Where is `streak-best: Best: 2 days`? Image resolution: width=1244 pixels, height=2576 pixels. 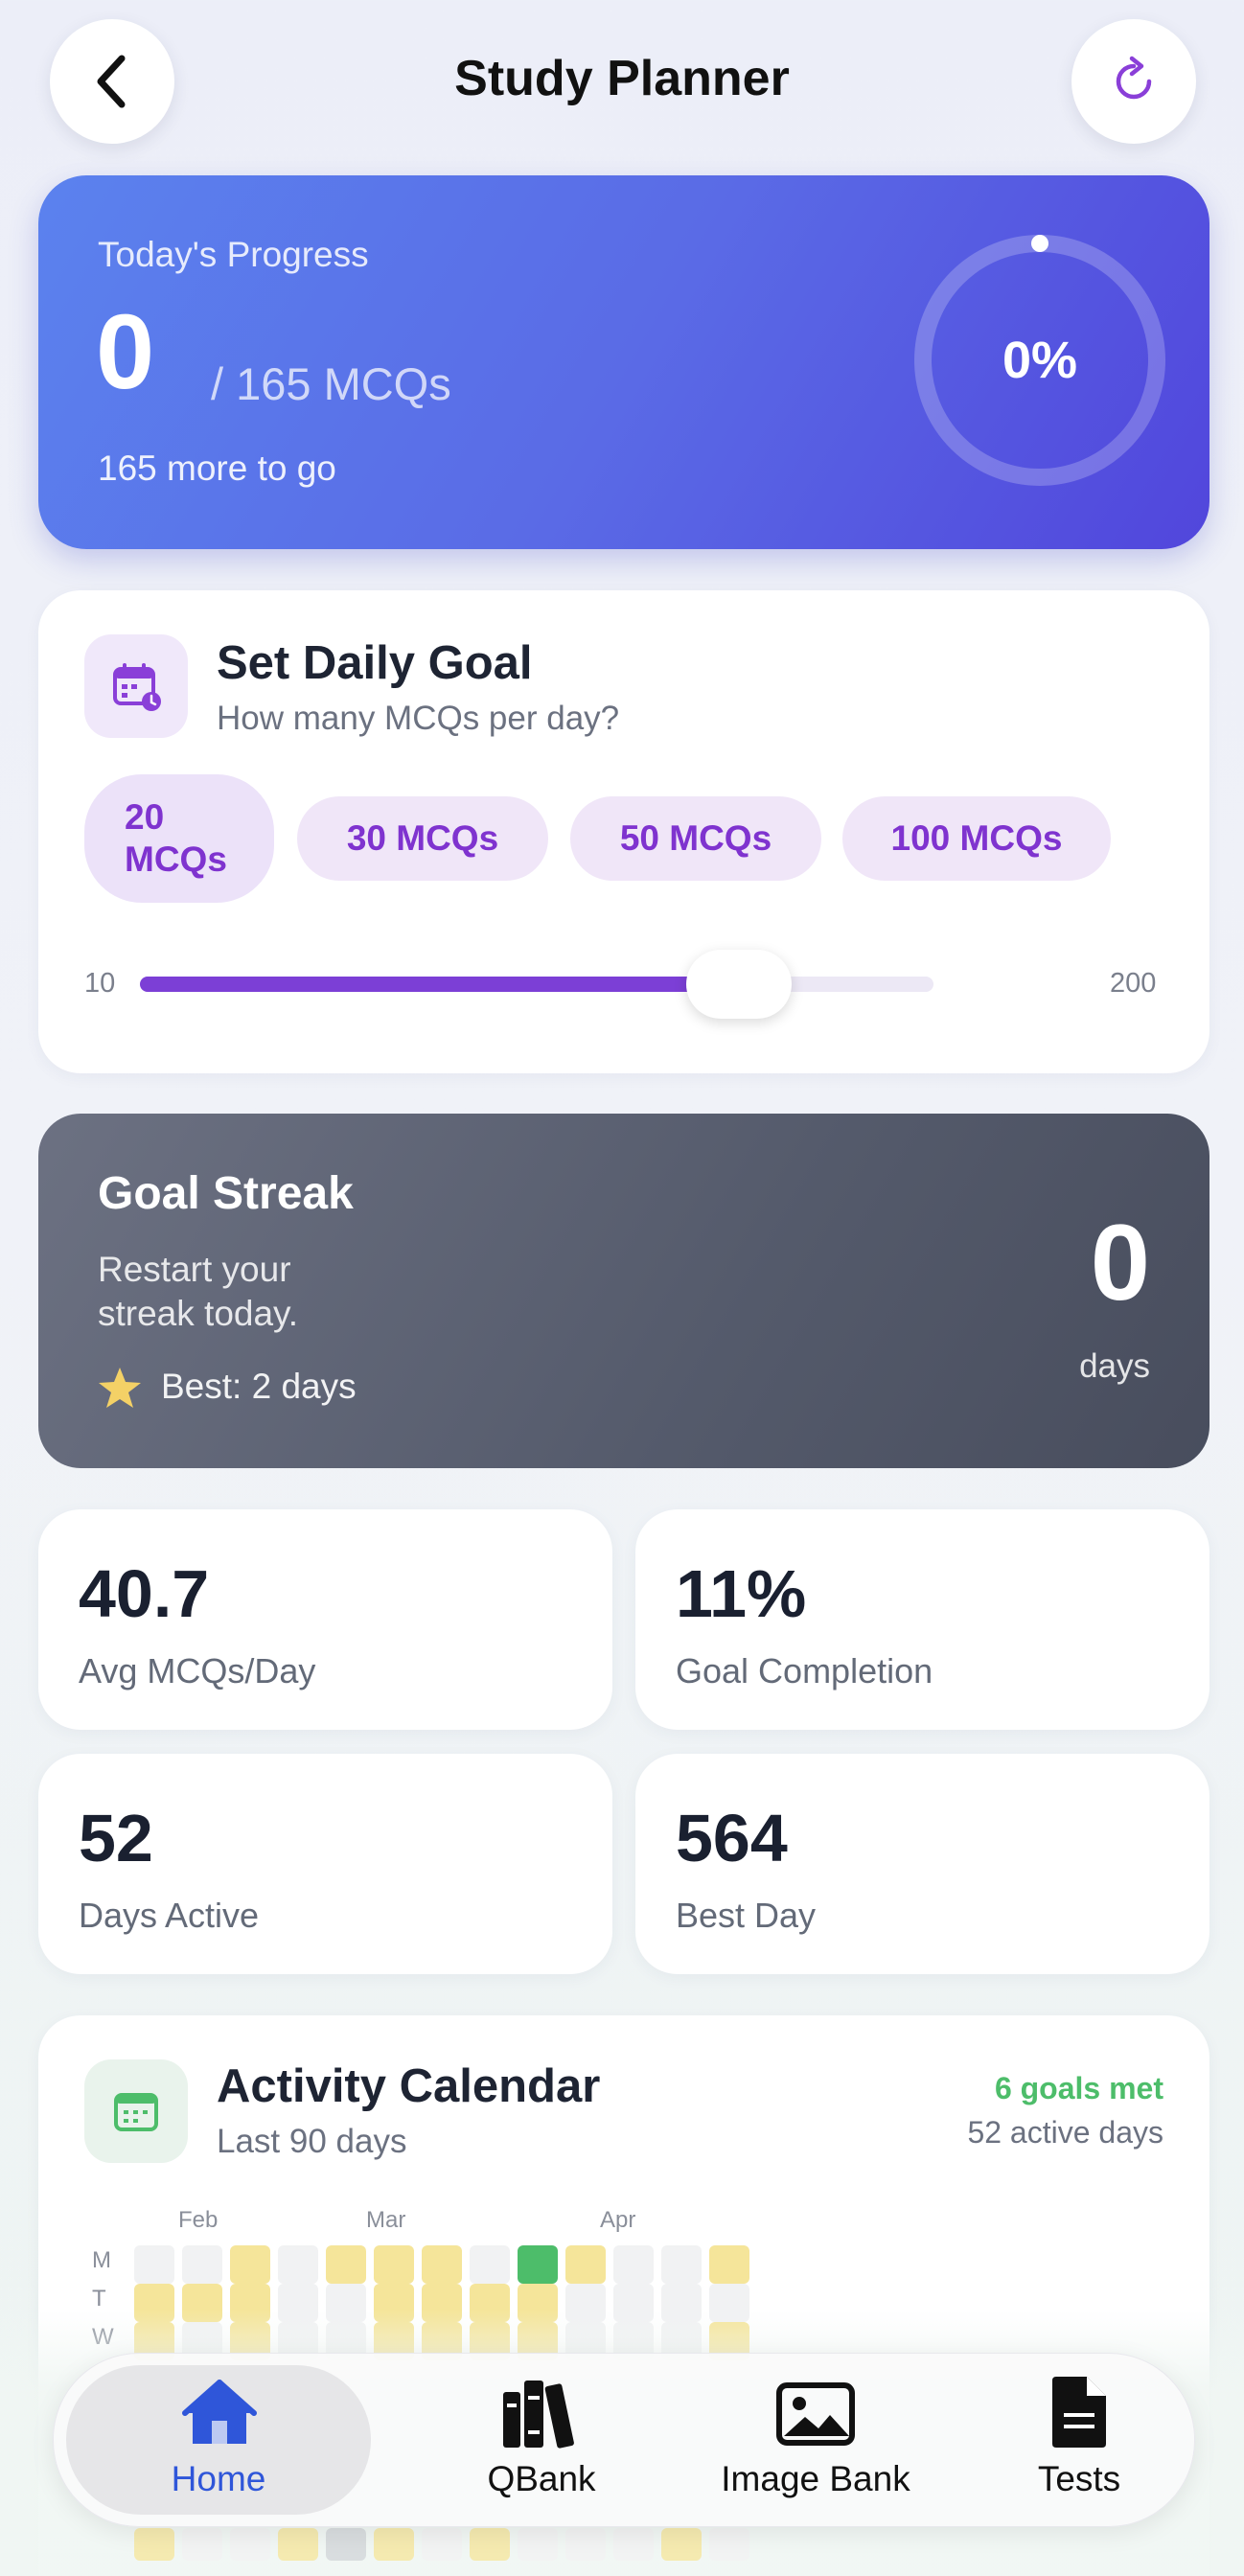 streak-best: Best: 2 days is located at coordinates (259, 1387).